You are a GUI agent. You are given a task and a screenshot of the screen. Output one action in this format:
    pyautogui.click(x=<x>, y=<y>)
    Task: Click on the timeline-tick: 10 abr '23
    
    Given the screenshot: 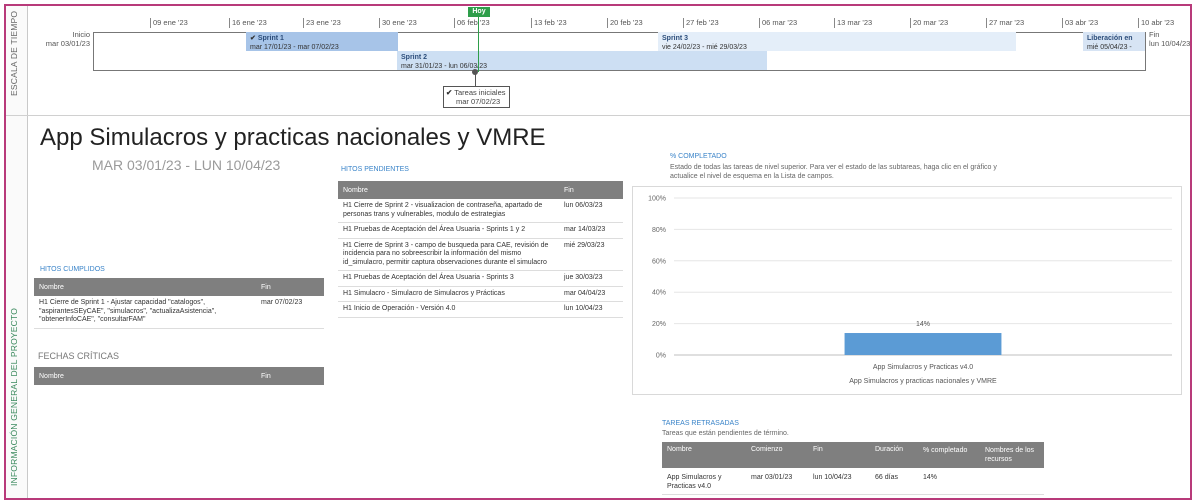 What is the action you would take?
    pyautogui.click(x=1156, y=23)
    